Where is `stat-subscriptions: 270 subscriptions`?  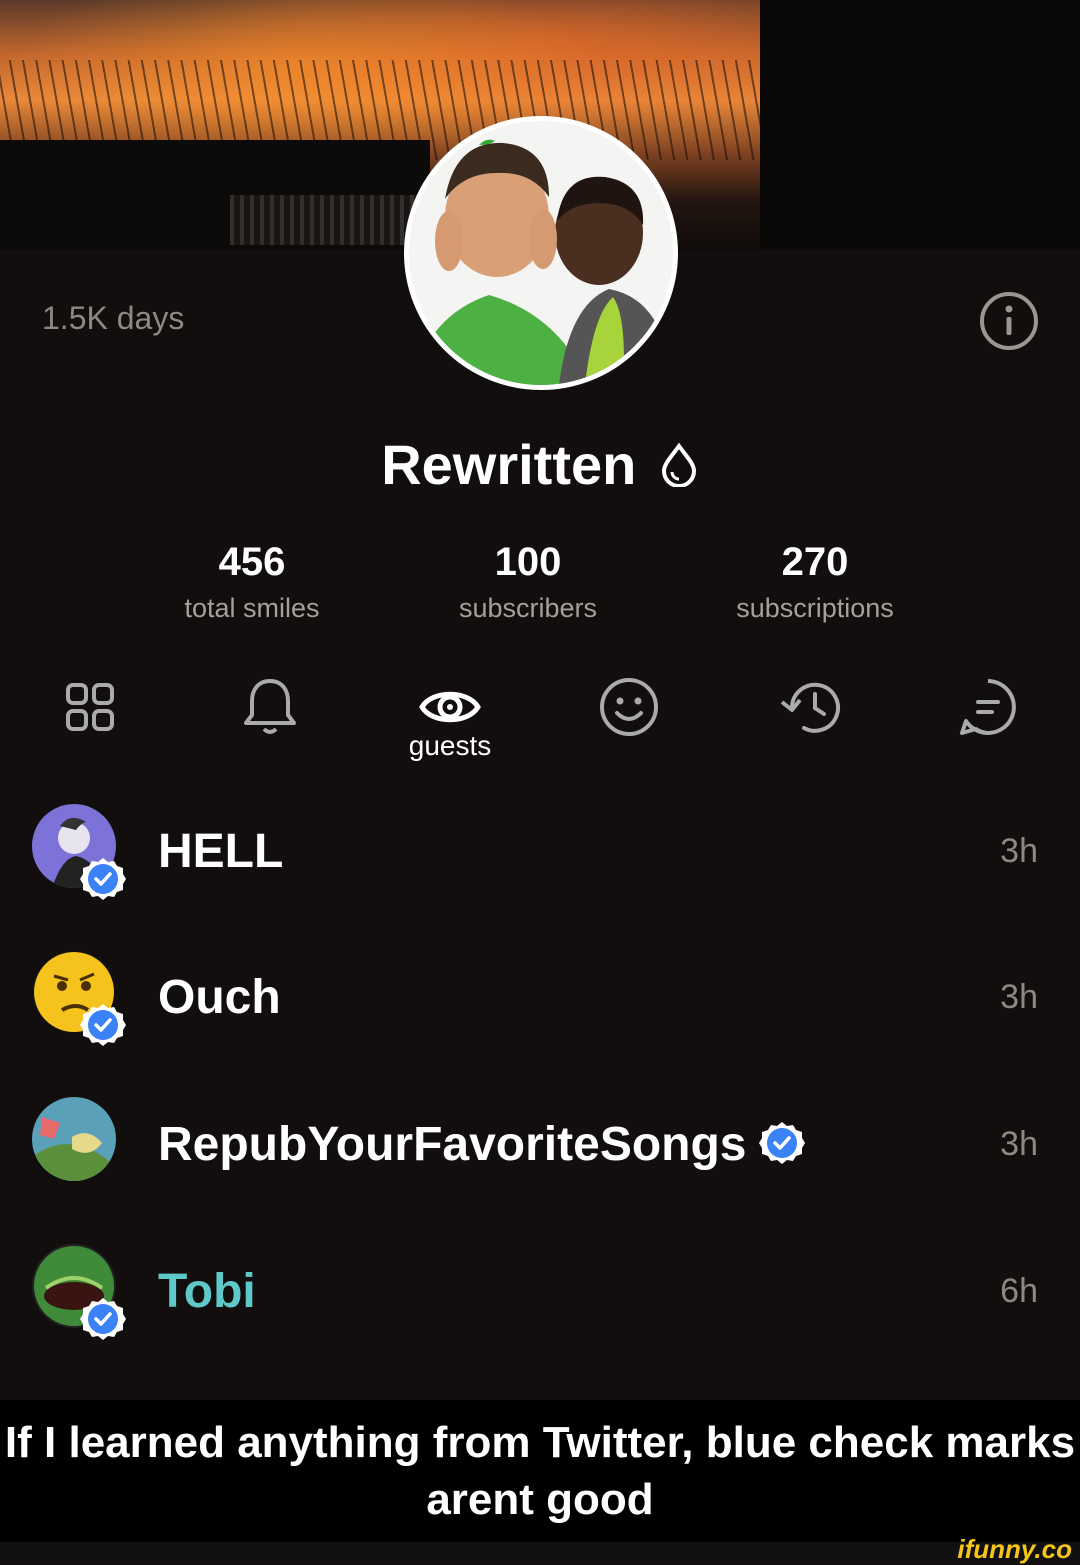
stat-subscriptions: 270 subscriptions is located at coordinates (815, 582).